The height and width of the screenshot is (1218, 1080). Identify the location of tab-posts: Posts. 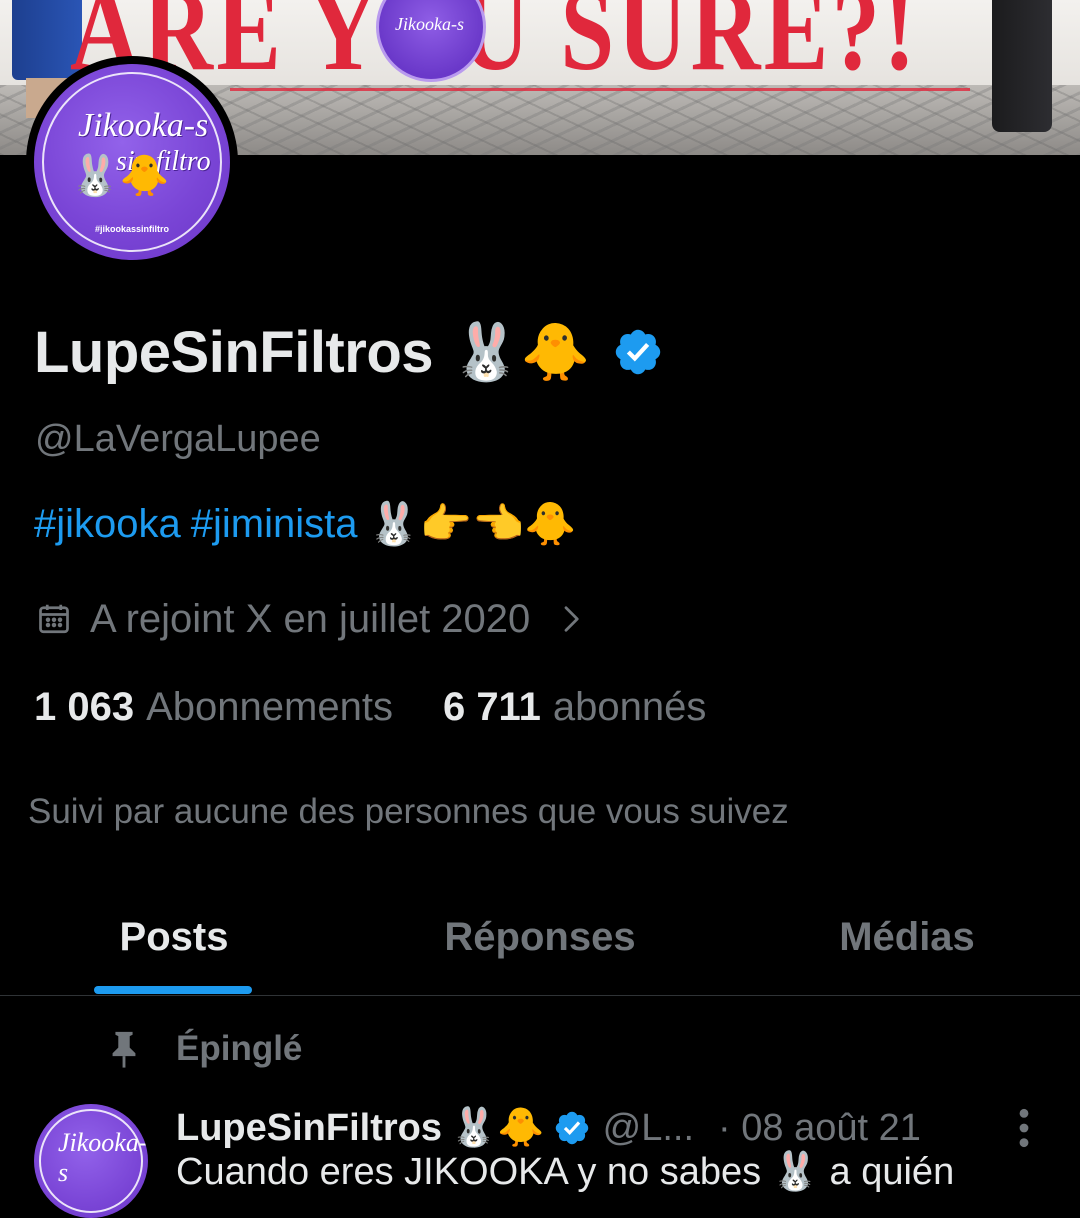
(174, 937).